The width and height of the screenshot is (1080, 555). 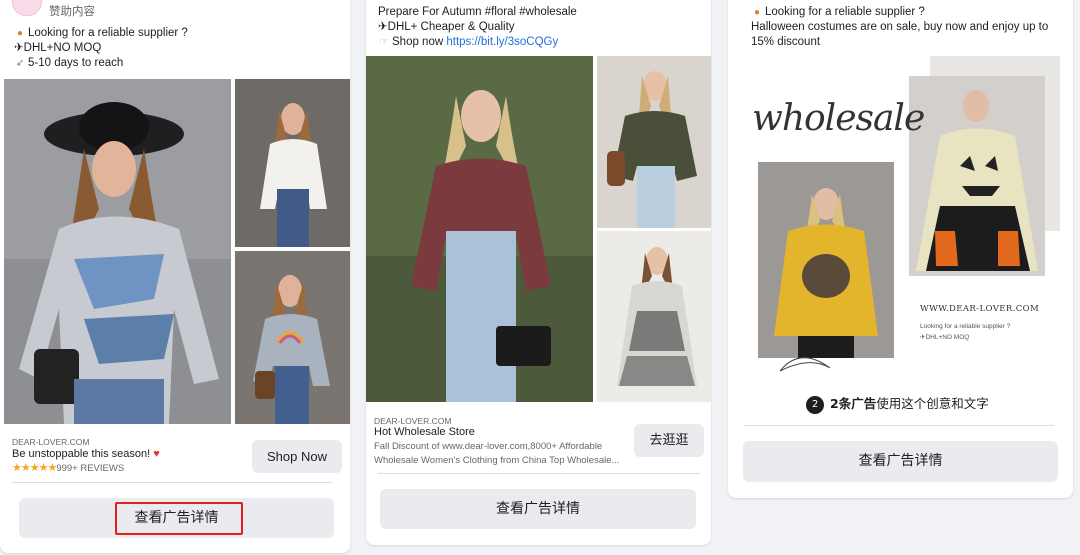 I want to click on shop-now-button: Shop Now, so click(x=297, y=456).